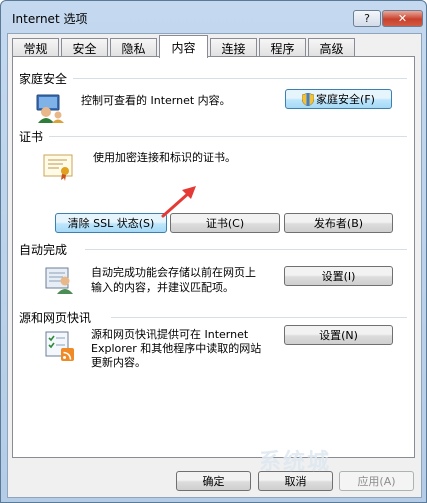 The height and width of the screenshot is (503, 427). I want to click on title-bar: Internet 选项 ? ✕, so click(213, 17).